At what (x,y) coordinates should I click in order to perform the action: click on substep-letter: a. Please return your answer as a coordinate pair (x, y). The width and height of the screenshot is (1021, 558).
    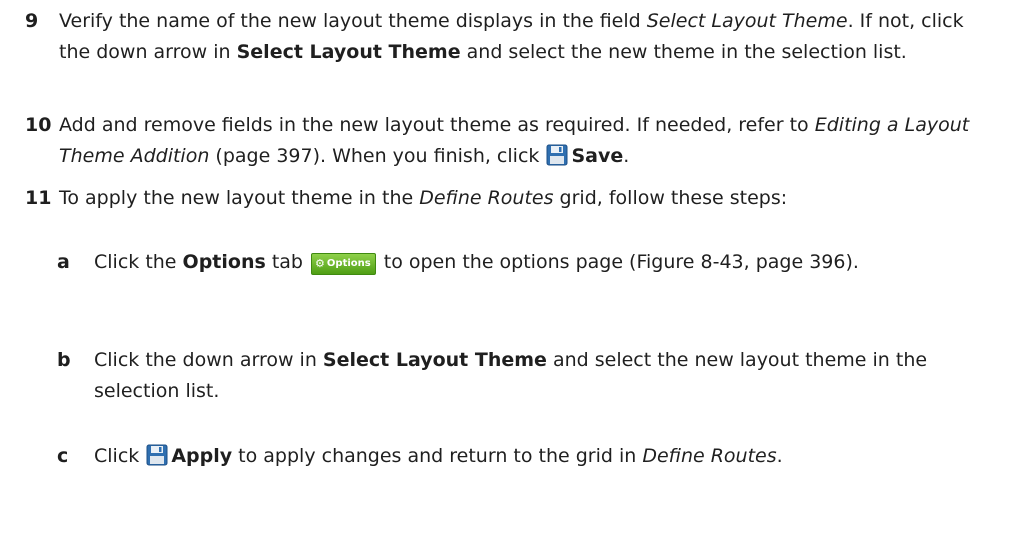
    Looking at the image, I should click on (63, 262).